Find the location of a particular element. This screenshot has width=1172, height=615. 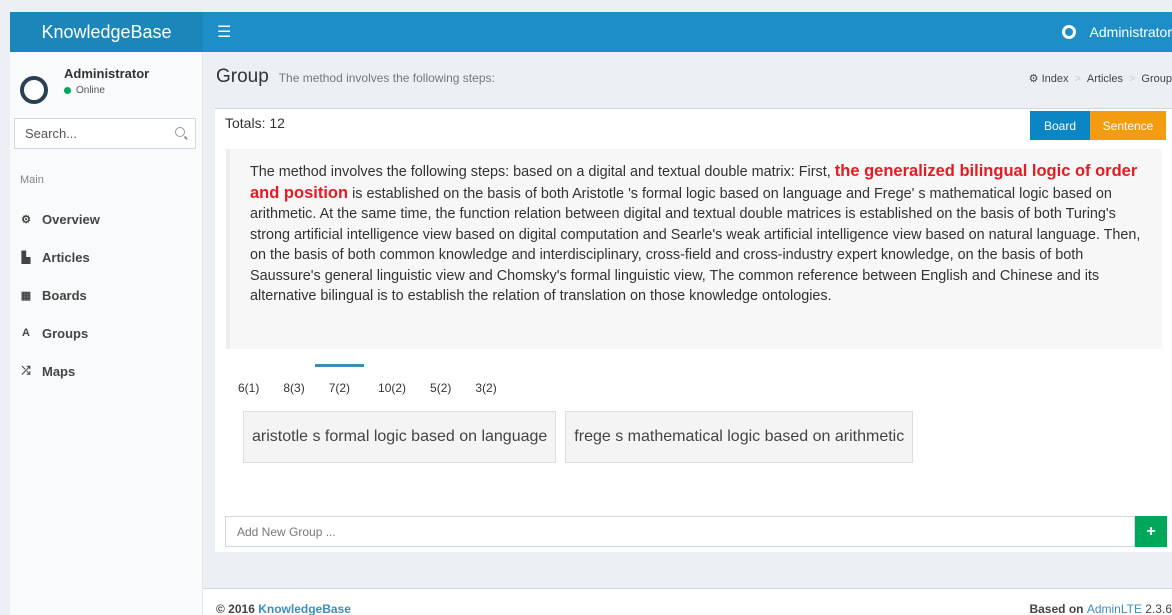

sentence-button: Sentence is located at coordinates (1128, 125).